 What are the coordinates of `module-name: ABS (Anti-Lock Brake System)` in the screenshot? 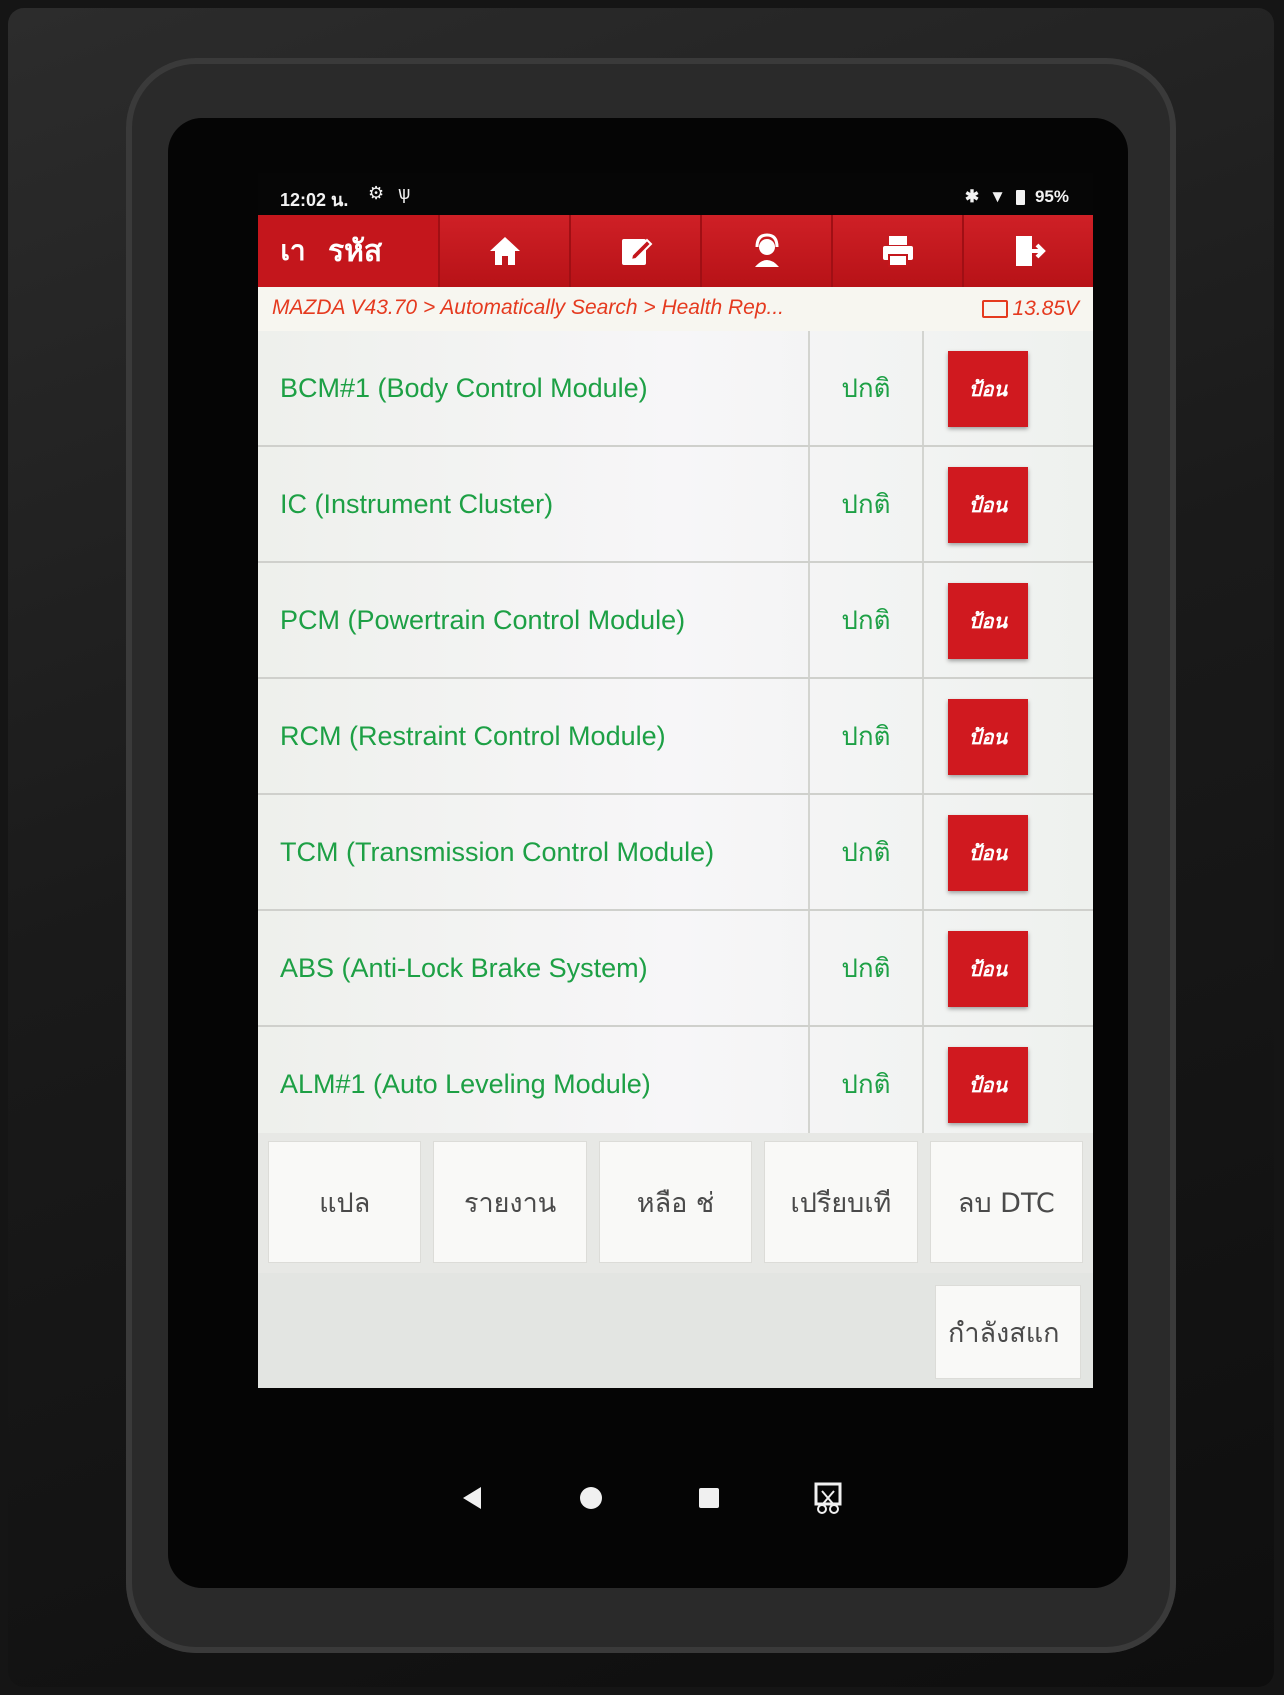 It's located at (545, 968).